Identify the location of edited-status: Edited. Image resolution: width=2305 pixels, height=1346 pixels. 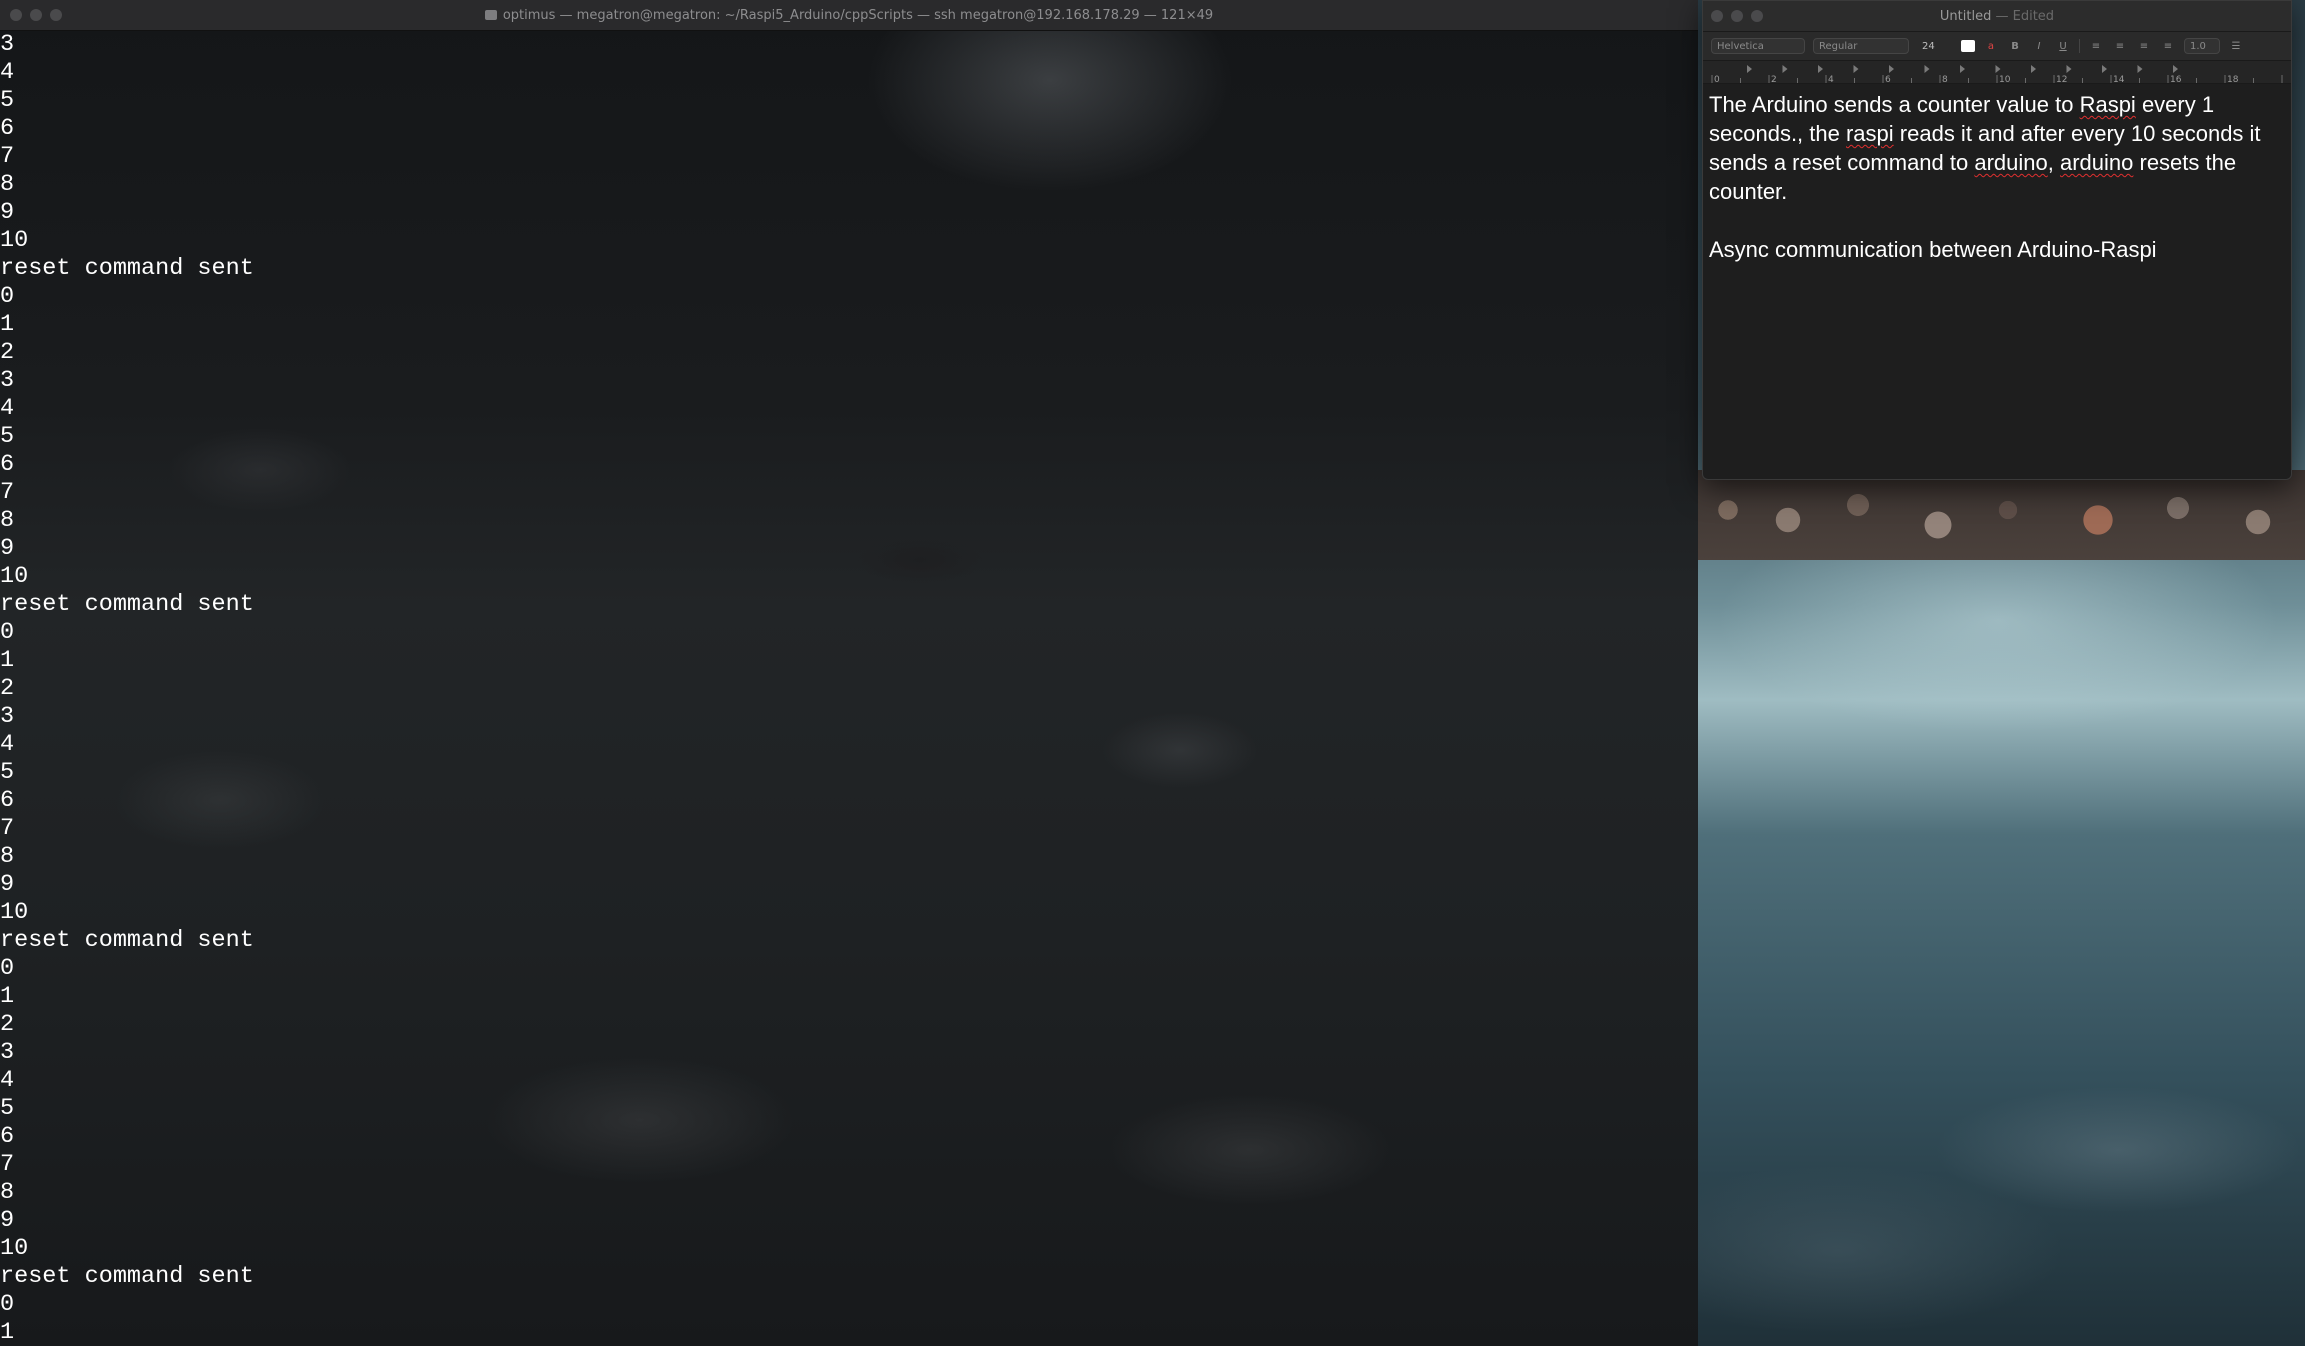
(2033, 16).